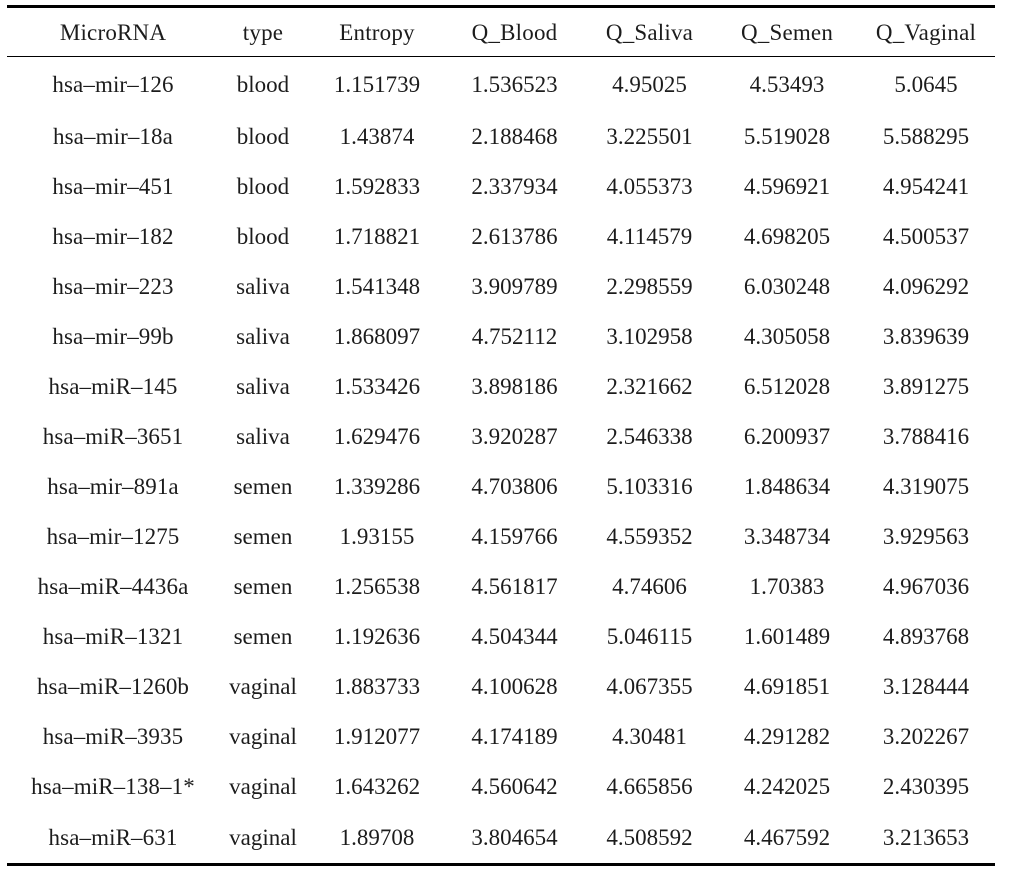 This screenshot has height=886, width=1021. Describe the element at coordinates (113, 286) in the screenshot. I see `cell-microrna: hsa–mir–223` at that location.